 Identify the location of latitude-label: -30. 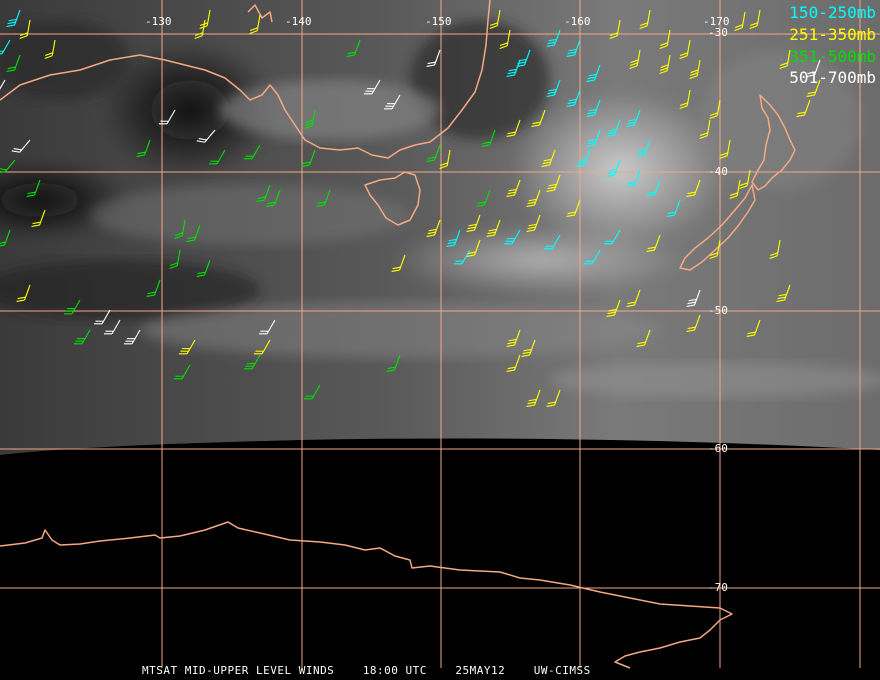
(718, 32).